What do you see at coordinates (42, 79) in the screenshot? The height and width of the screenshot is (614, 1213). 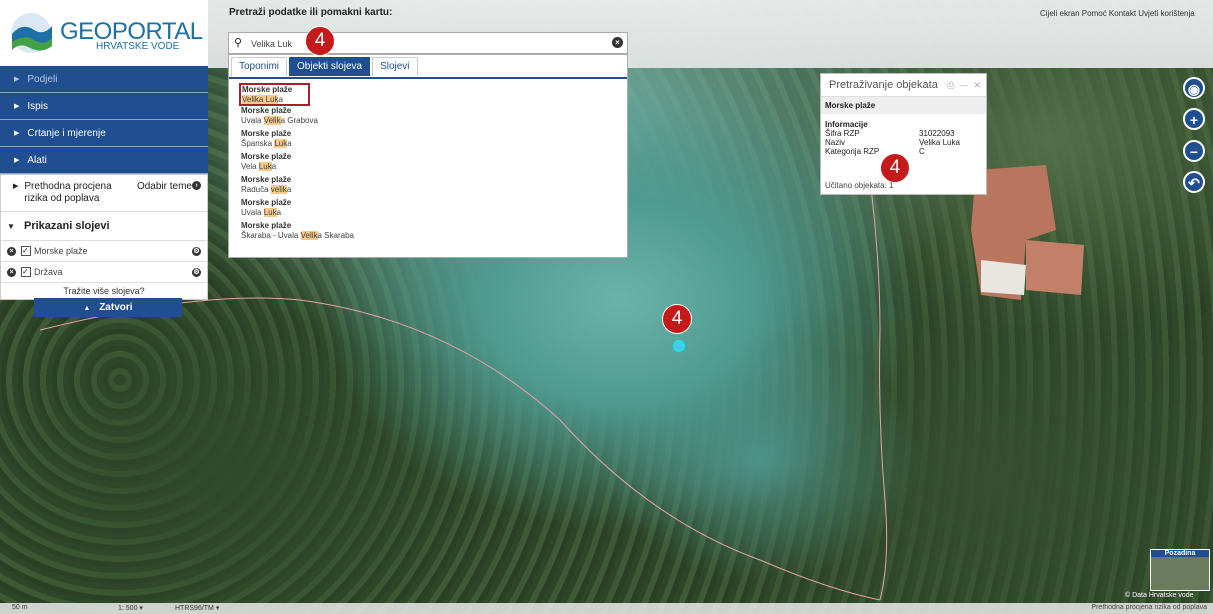 I see `sidebar-item-label: Podjeli` at bounding box center [42, 79].